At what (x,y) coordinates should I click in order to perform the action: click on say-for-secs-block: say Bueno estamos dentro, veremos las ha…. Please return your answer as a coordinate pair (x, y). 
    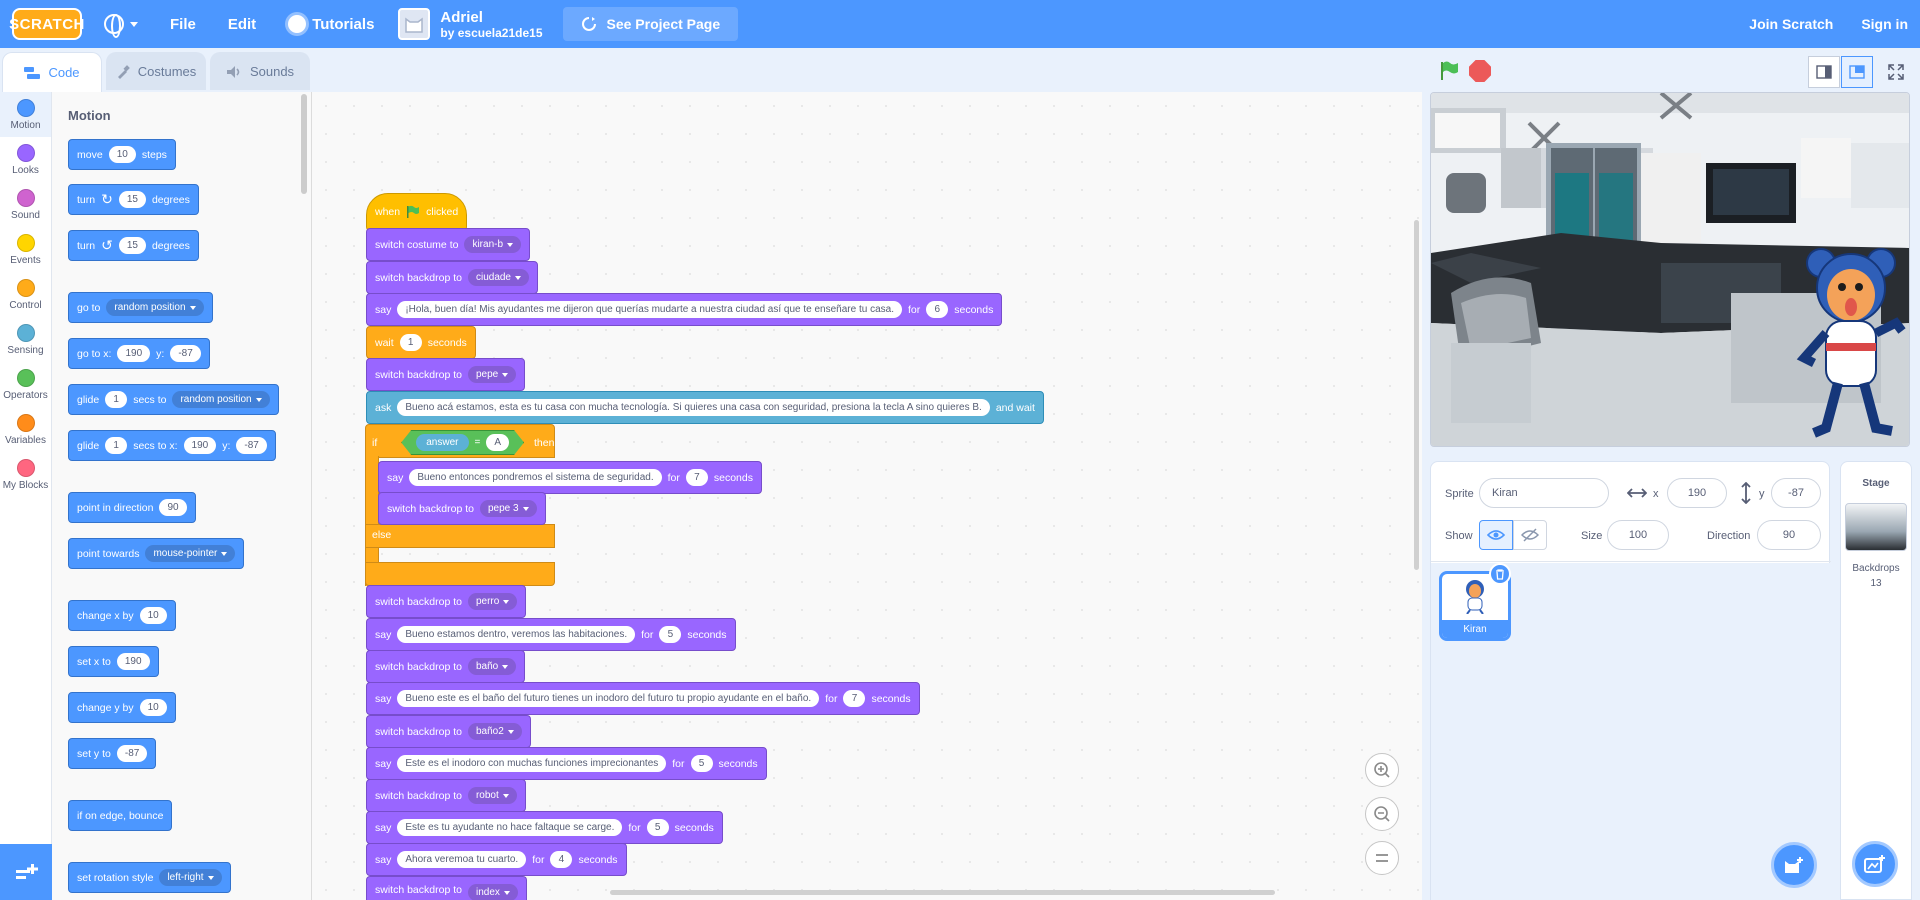
    Looking at the image, I should click on (551, 634).